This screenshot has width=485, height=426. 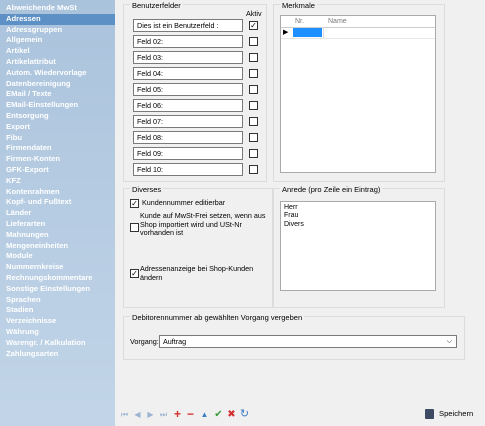 I want to click on benutzerfeld-input: Feld 07:, so click(x=188, y=121).